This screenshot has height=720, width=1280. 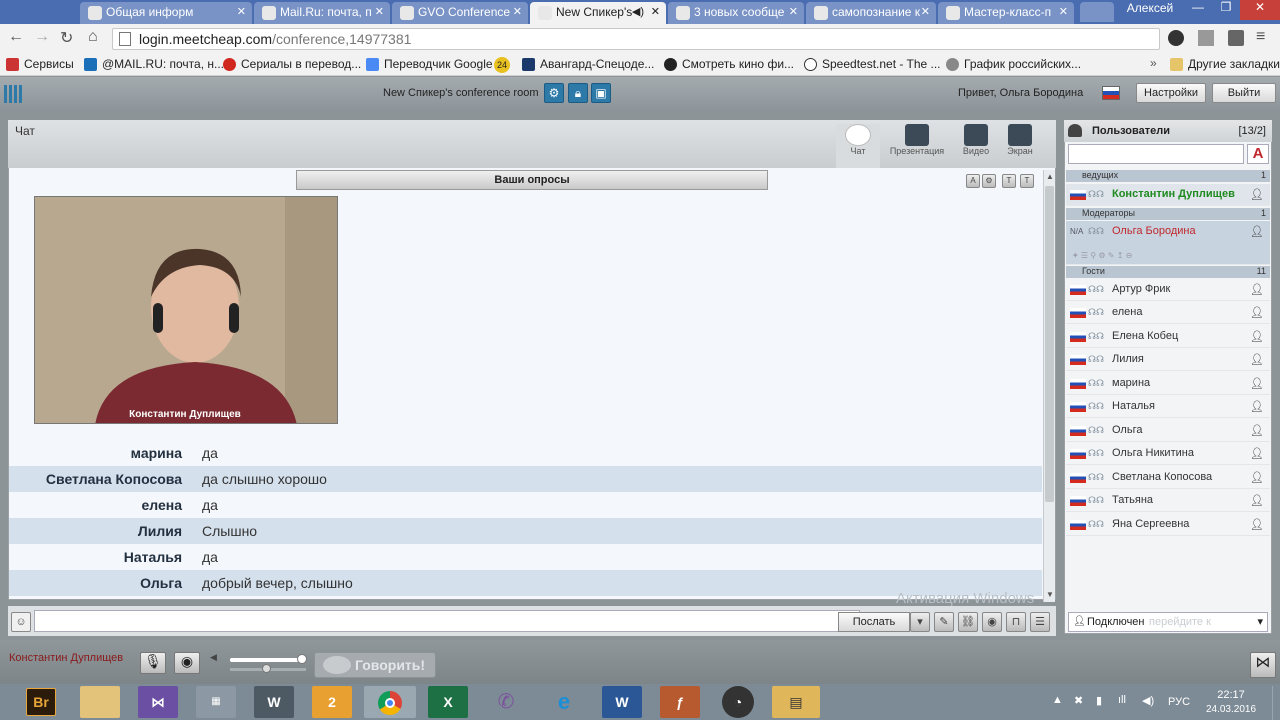 I want to click on file-explorer-icon, so click(x=100, y=702).